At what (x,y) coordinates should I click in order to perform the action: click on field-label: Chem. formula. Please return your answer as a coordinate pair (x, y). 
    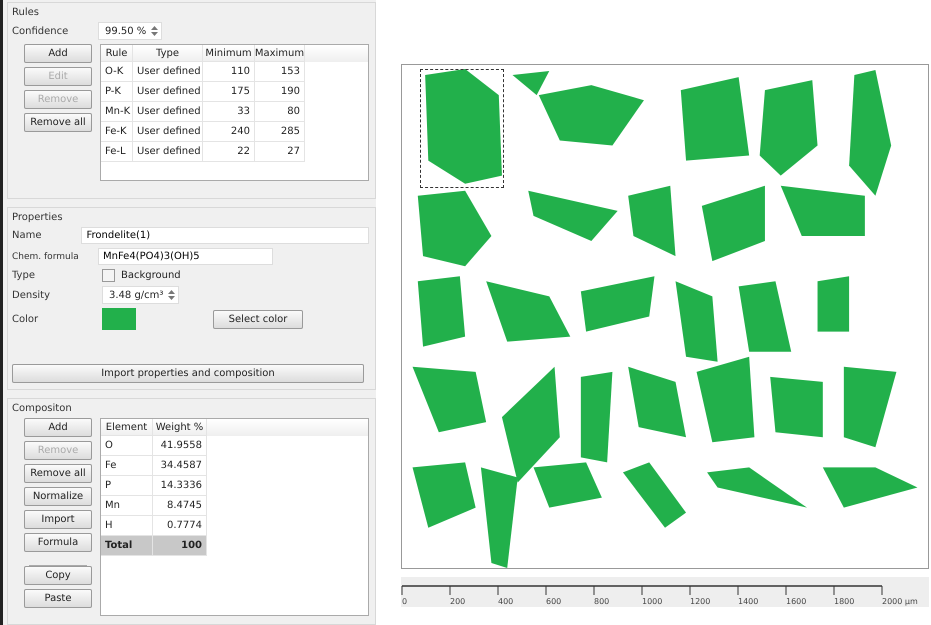
    Looking at the image, I should click on (46, 257).